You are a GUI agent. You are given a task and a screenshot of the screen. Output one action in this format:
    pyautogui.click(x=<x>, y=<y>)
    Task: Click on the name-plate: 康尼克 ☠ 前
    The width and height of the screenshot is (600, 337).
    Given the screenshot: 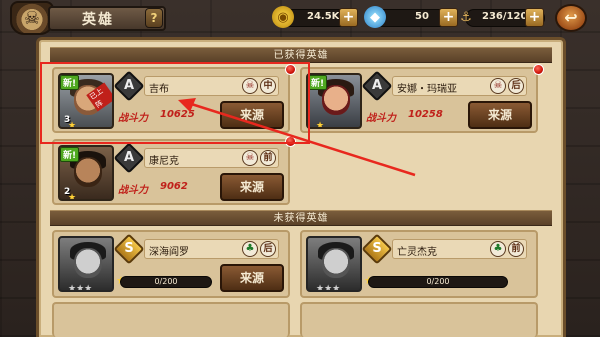 What is the action you would take?
    pyautogui.click(x=211, y=158)
    